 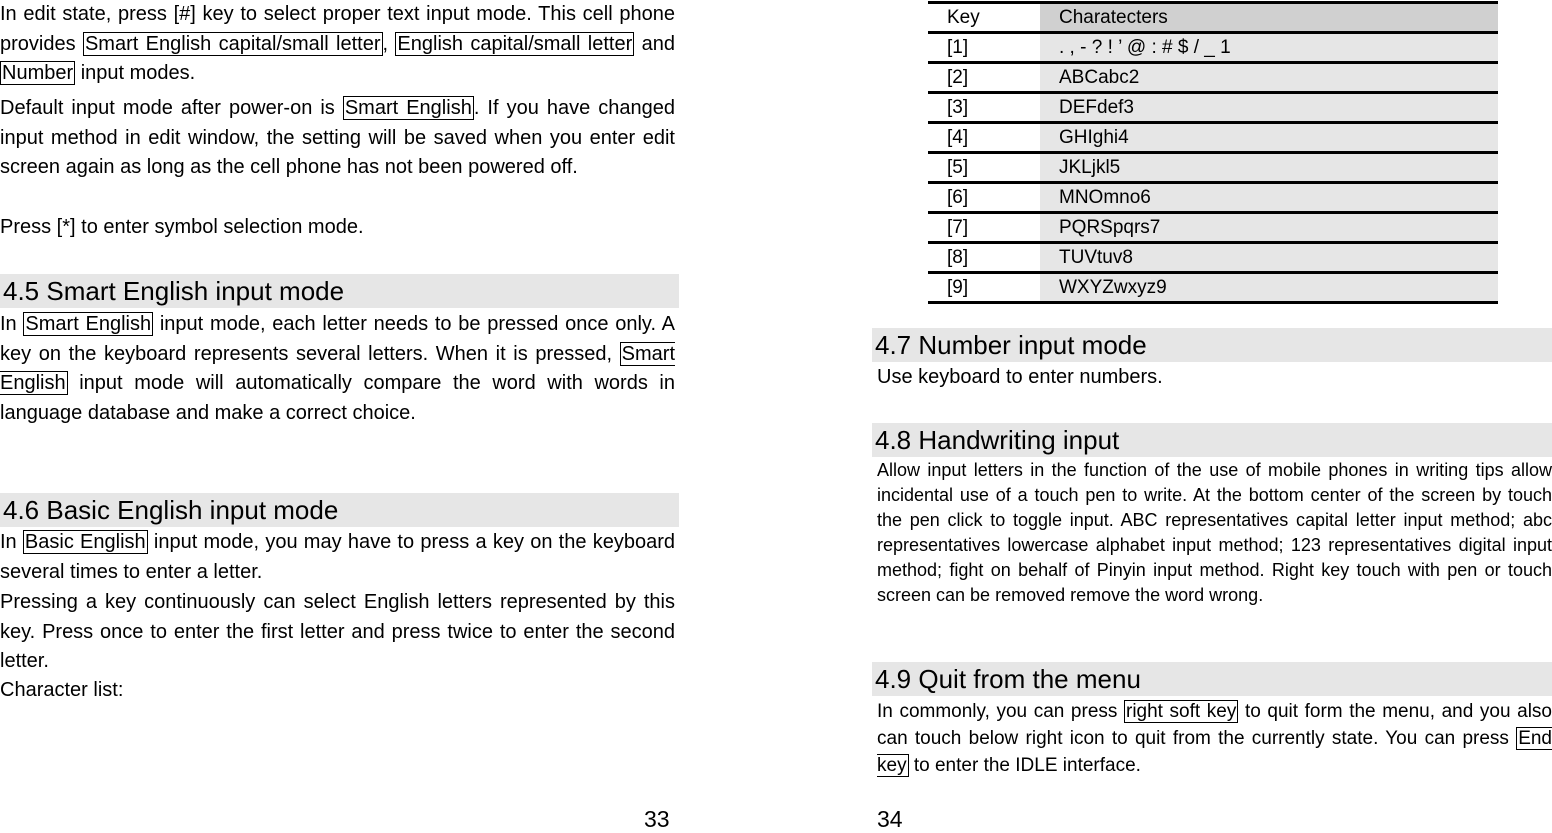 What do you see at coordinates (171, 108) in the screenshot?
I see `text-run: Default input mode after power-on is` at bounding box center [171, 108].